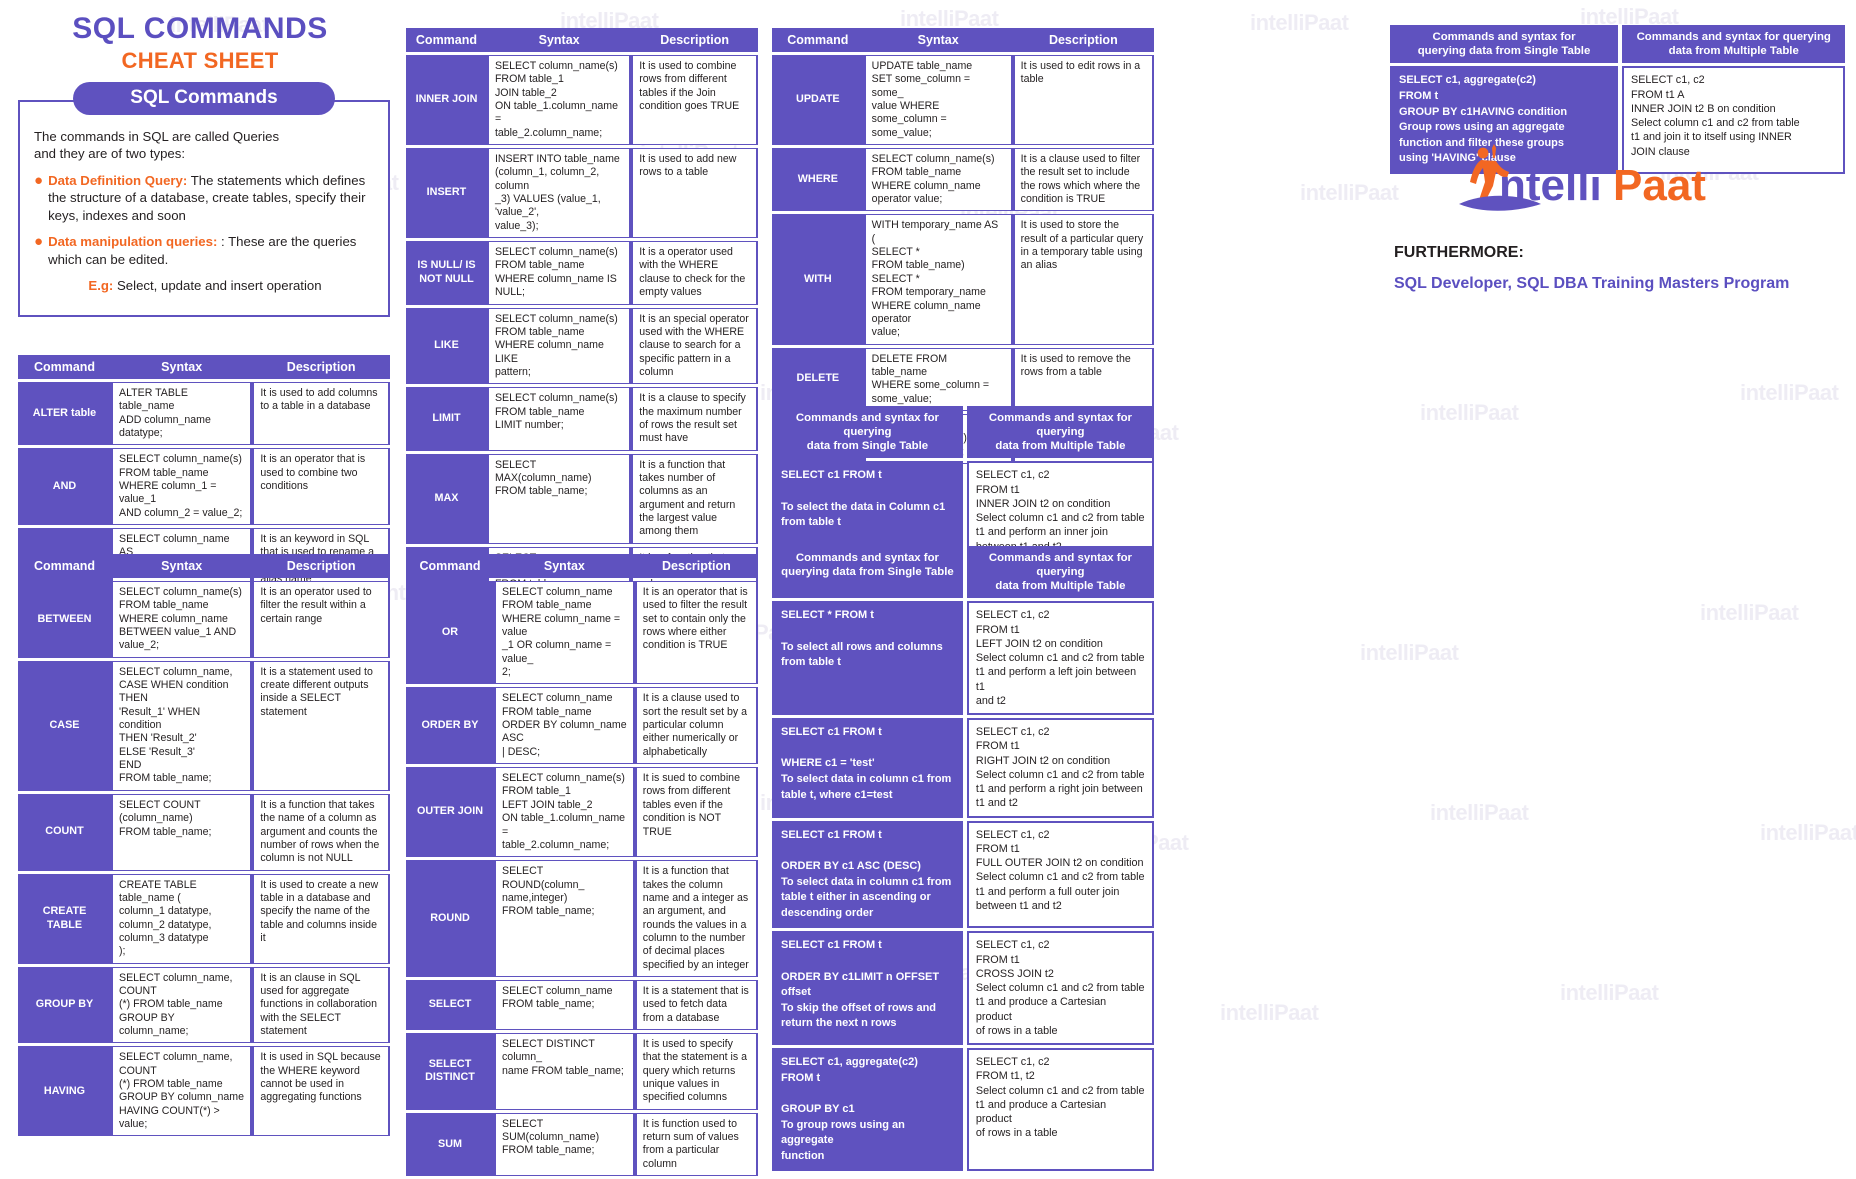  Describe the element at coordinates (446, 498) in the screenshot. I see `cell-command: MAX` at that location.